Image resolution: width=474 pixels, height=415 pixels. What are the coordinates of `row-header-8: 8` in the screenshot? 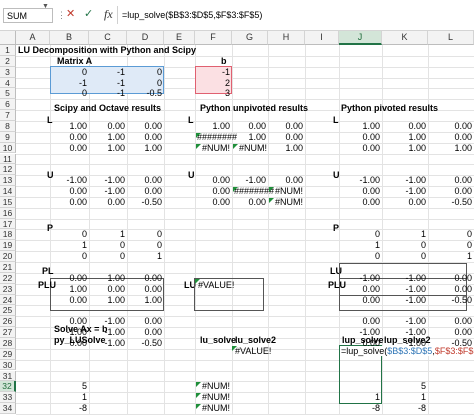 It's located at (8, 126).